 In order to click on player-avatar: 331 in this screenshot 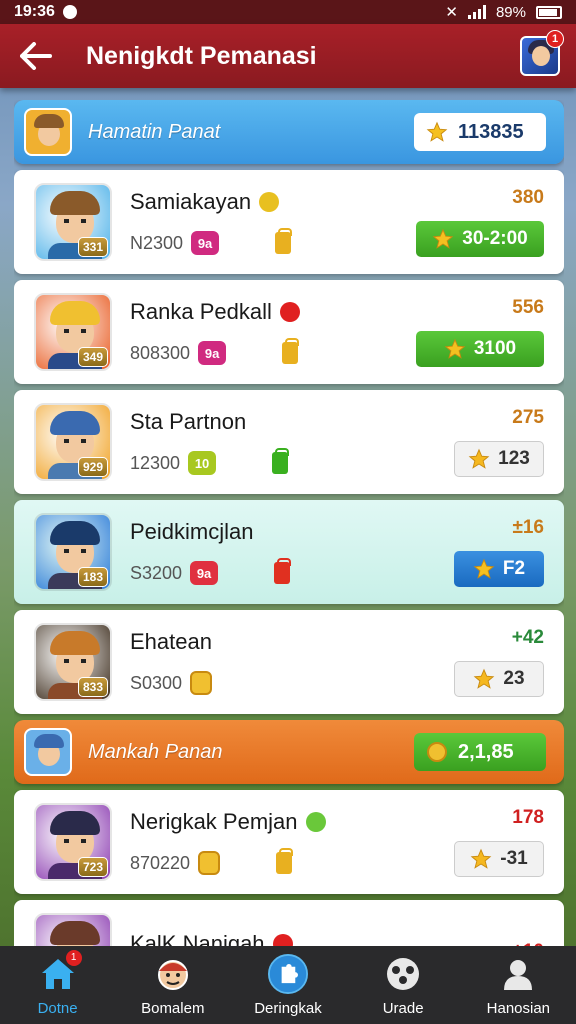, I will do `click(73, 222)`.